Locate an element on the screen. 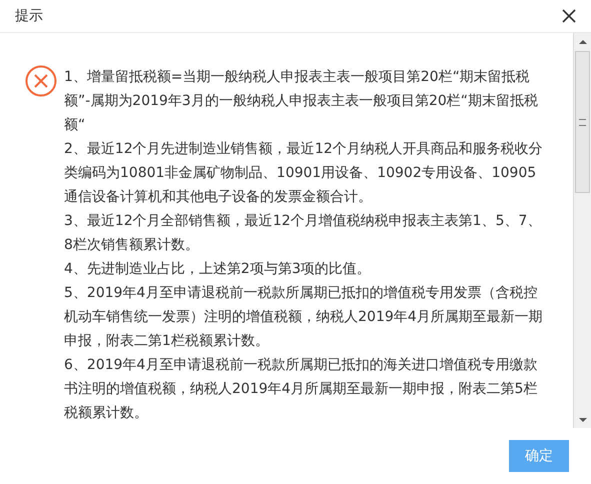 The height and width of the screenshot is (484, 591). message-paragraph: 1、增量留抵税额=当期一般纳税人申报表主表一般项目第20栏“期末留抵税额”-属期为2019年3月的一般纳税人申报表主表一般项目第20栏“期末留抵税额“ is located at coordinates (301, 101).